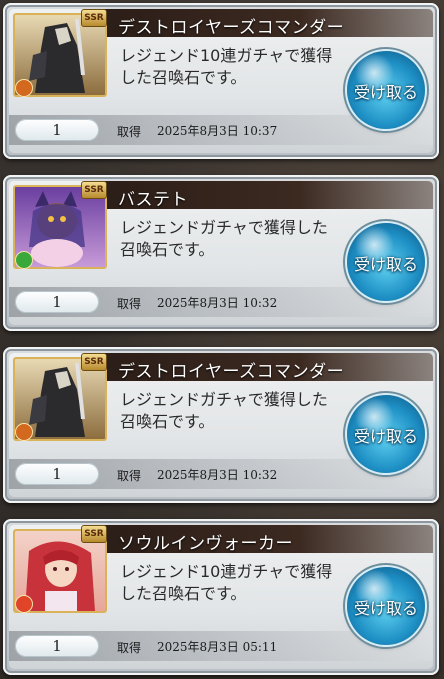 This screenshot has height=679, width=444. What do you see at coordinates (153, 200) in the screenshot?
I see `summon-name: バステト` at bounding box center [153, 200].